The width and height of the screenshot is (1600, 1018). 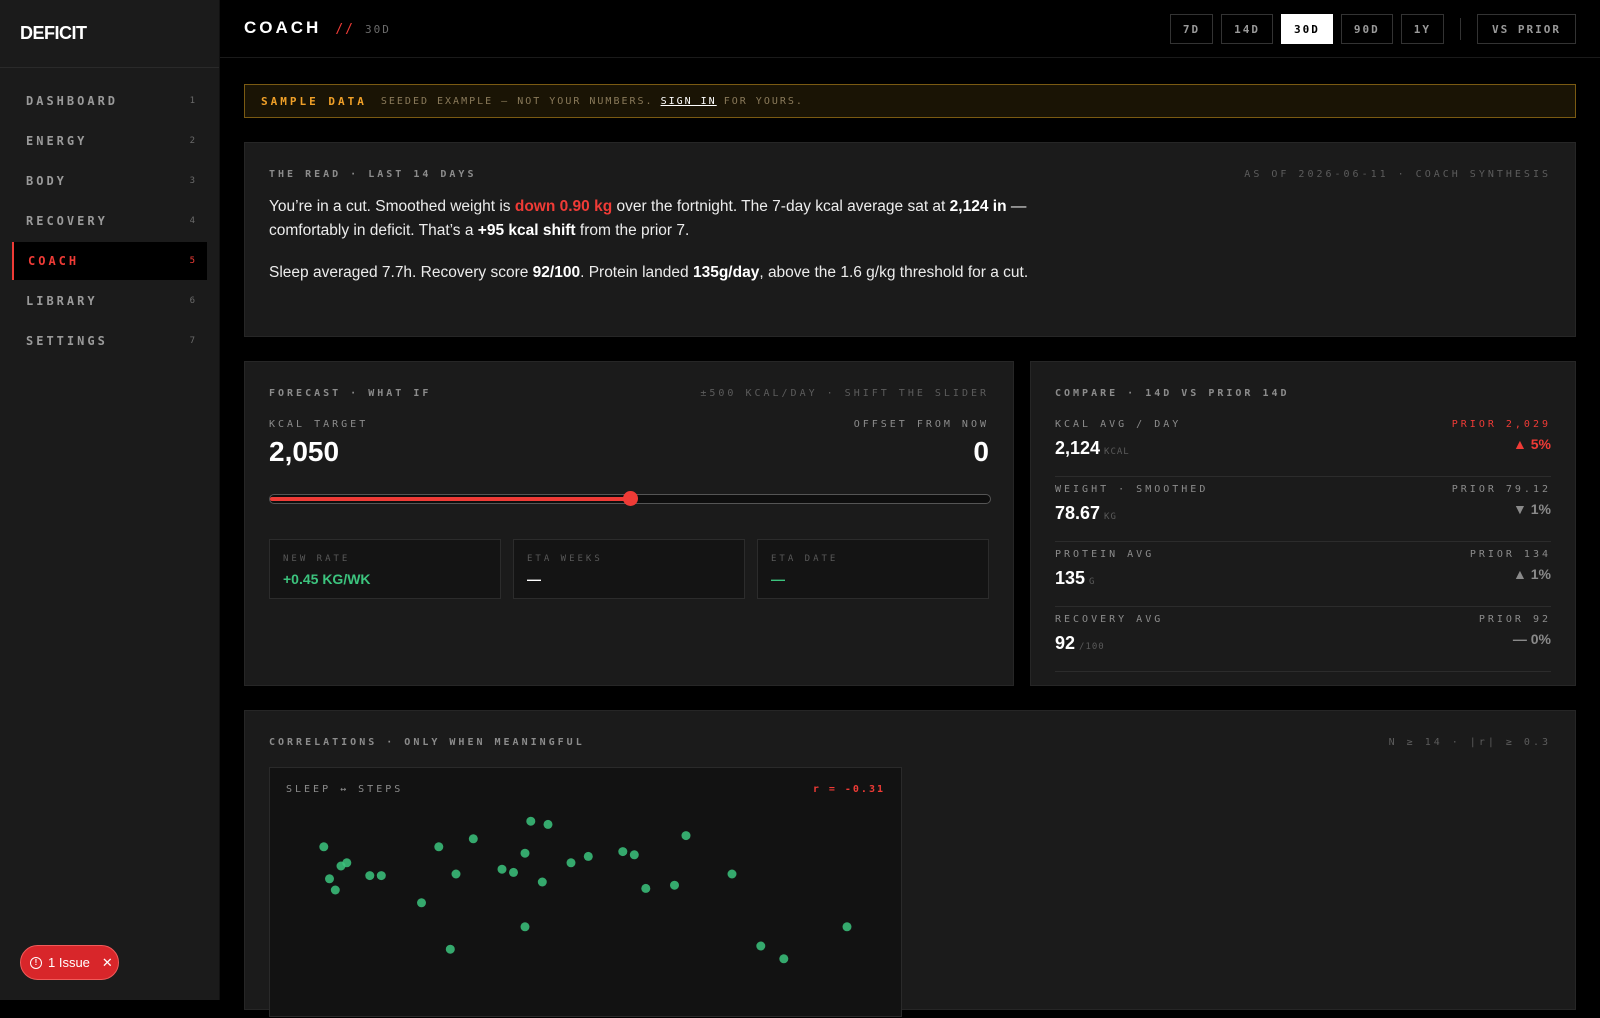 What do you see at coordinates (1303, 639) in the screenshot?
I see `compare-row-recovery: RECOVERY AVG 92/100 PRIOR 92 — 0%` at bounding box center [1303, 639].